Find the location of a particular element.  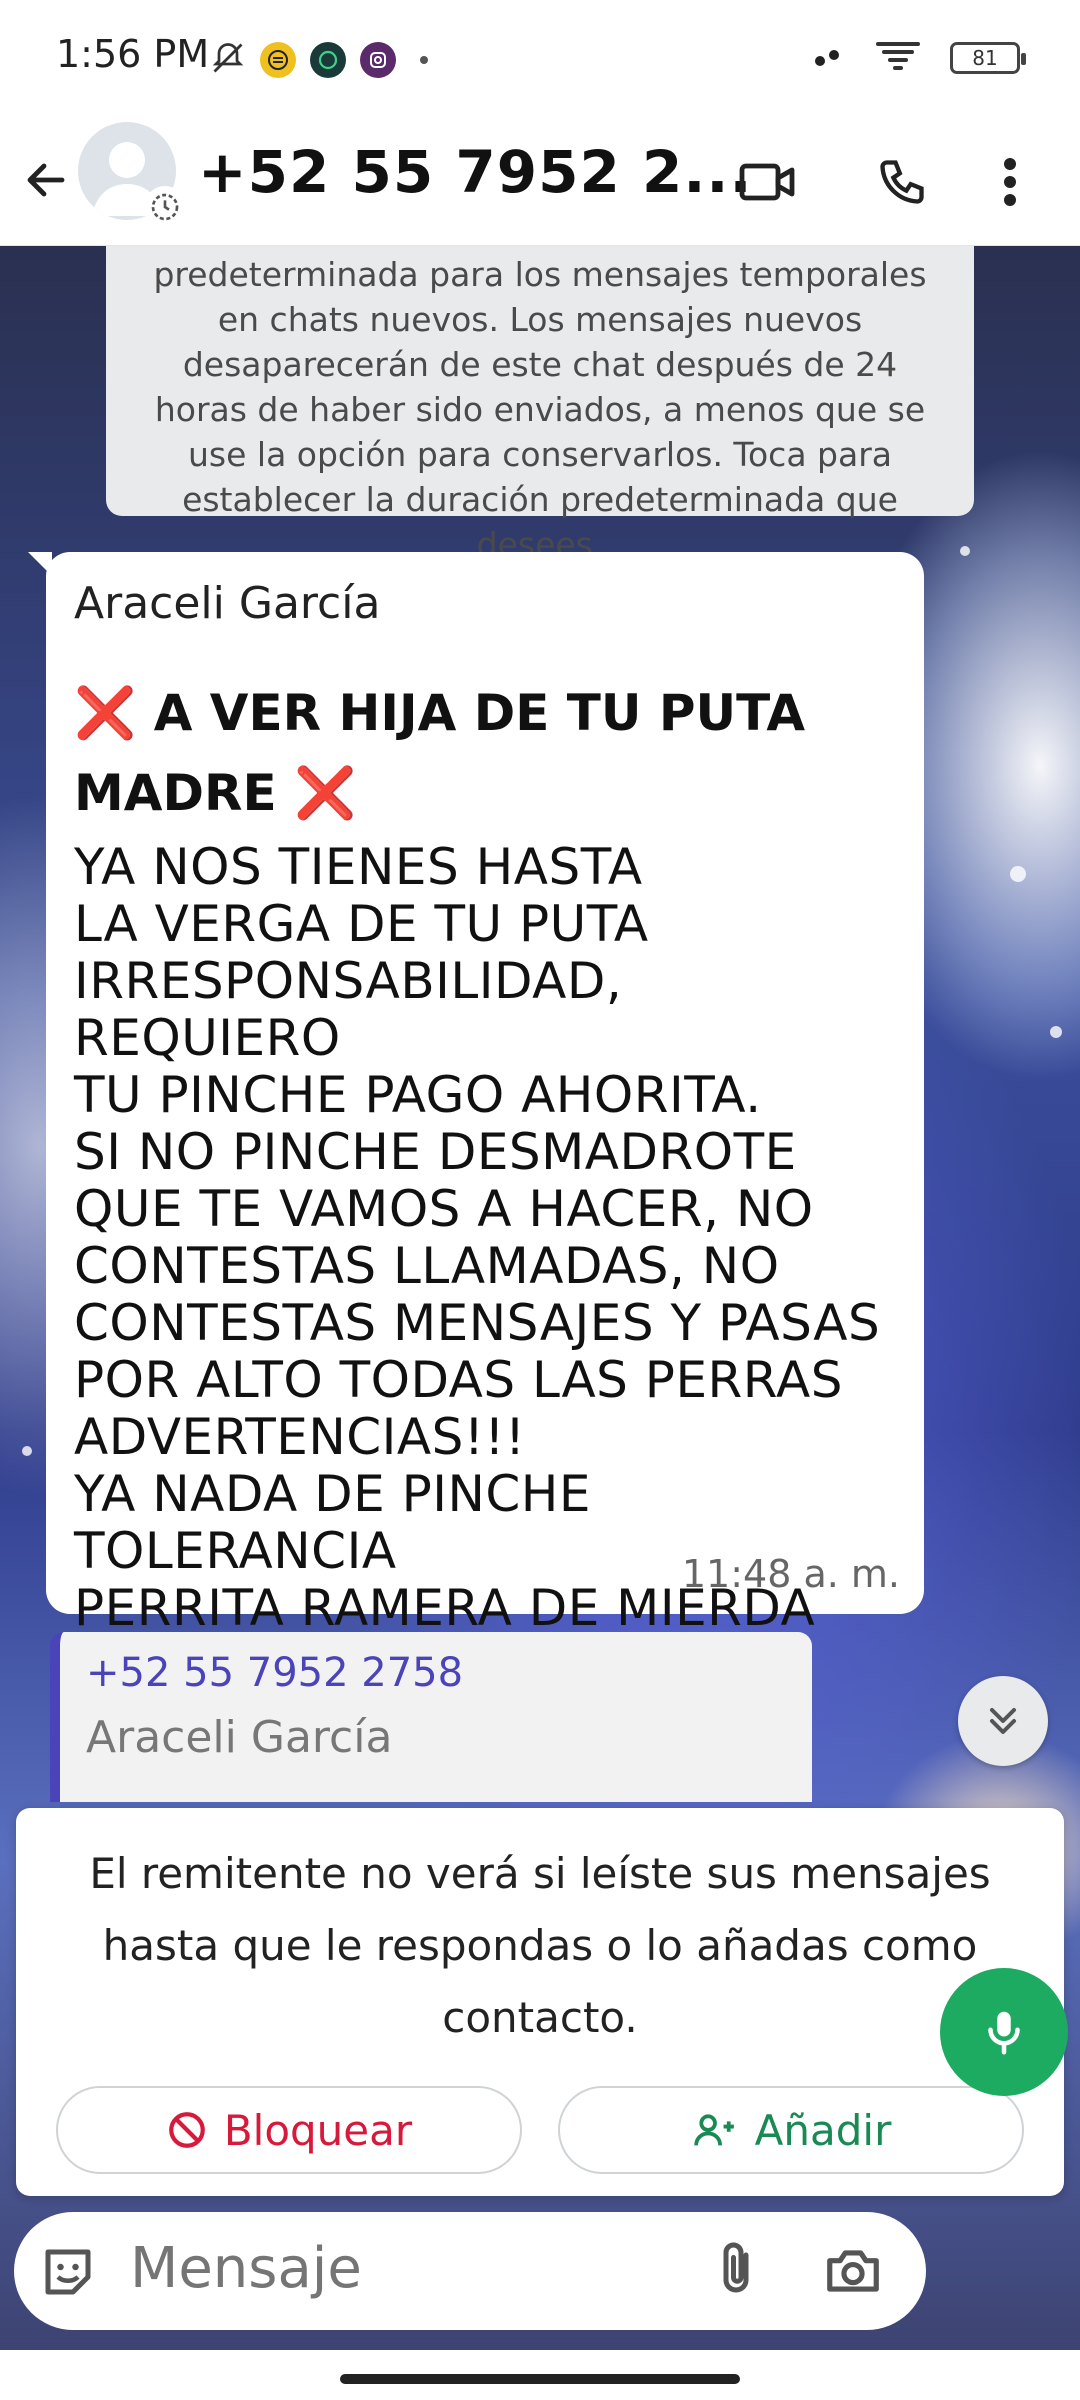

message-line: POR ALTO TODAS LAS PERRAS is located at coordinates (458, 1380).